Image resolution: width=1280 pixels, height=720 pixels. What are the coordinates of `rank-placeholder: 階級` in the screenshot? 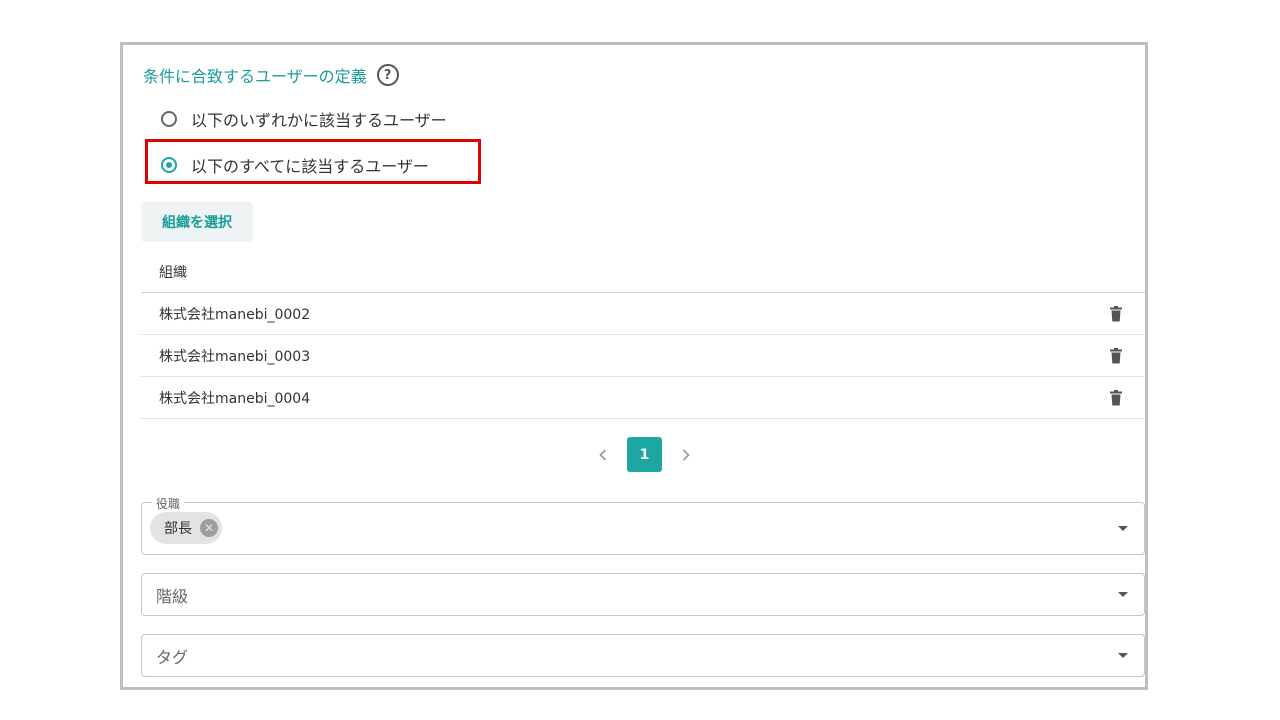 It's located at (172, 596).